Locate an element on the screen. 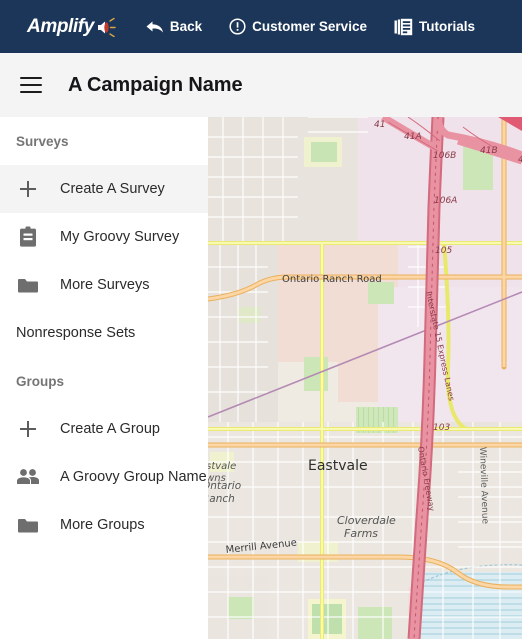 The image size is (522, 639). sidebar-section-groups: Groups is located at coordinates (40, 381).